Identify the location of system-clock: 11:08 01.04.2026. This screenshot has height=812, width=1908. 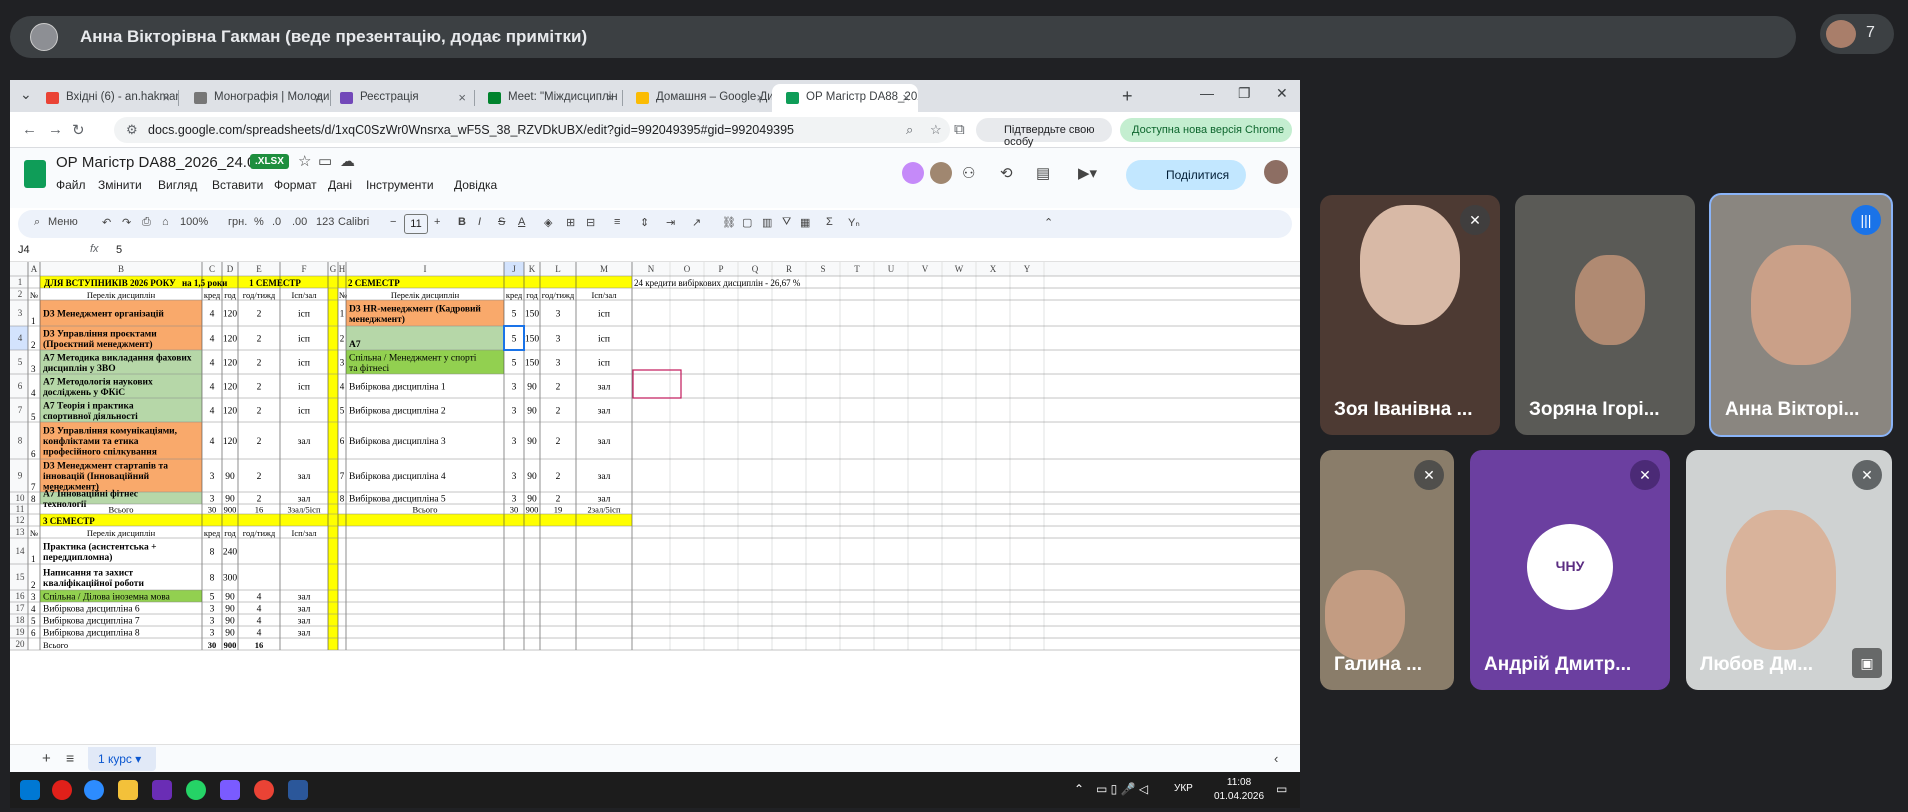
(1239, 790).